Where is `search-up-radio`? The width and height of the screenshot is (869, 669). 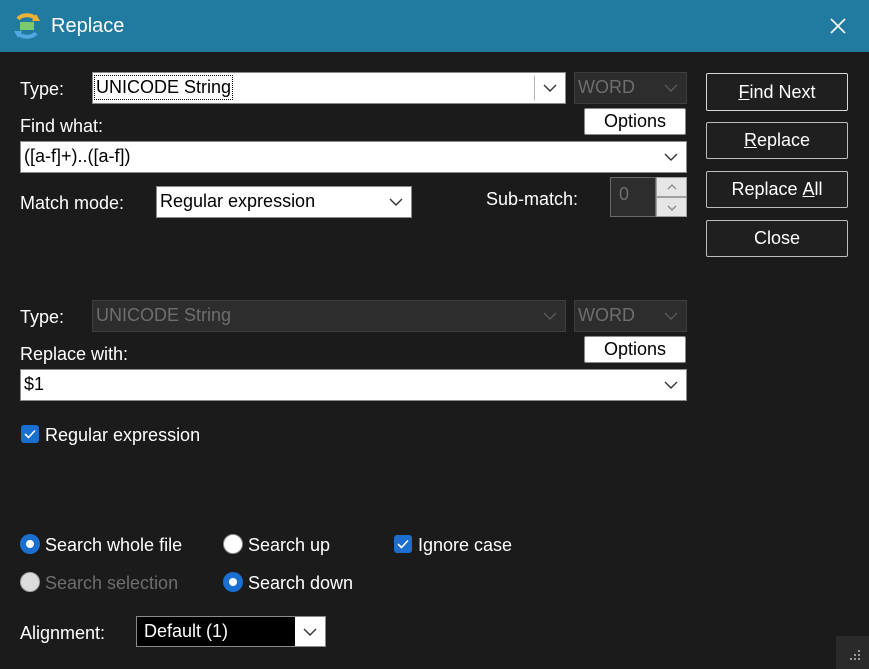
search-up-radio is located at coordinates (233, 544).